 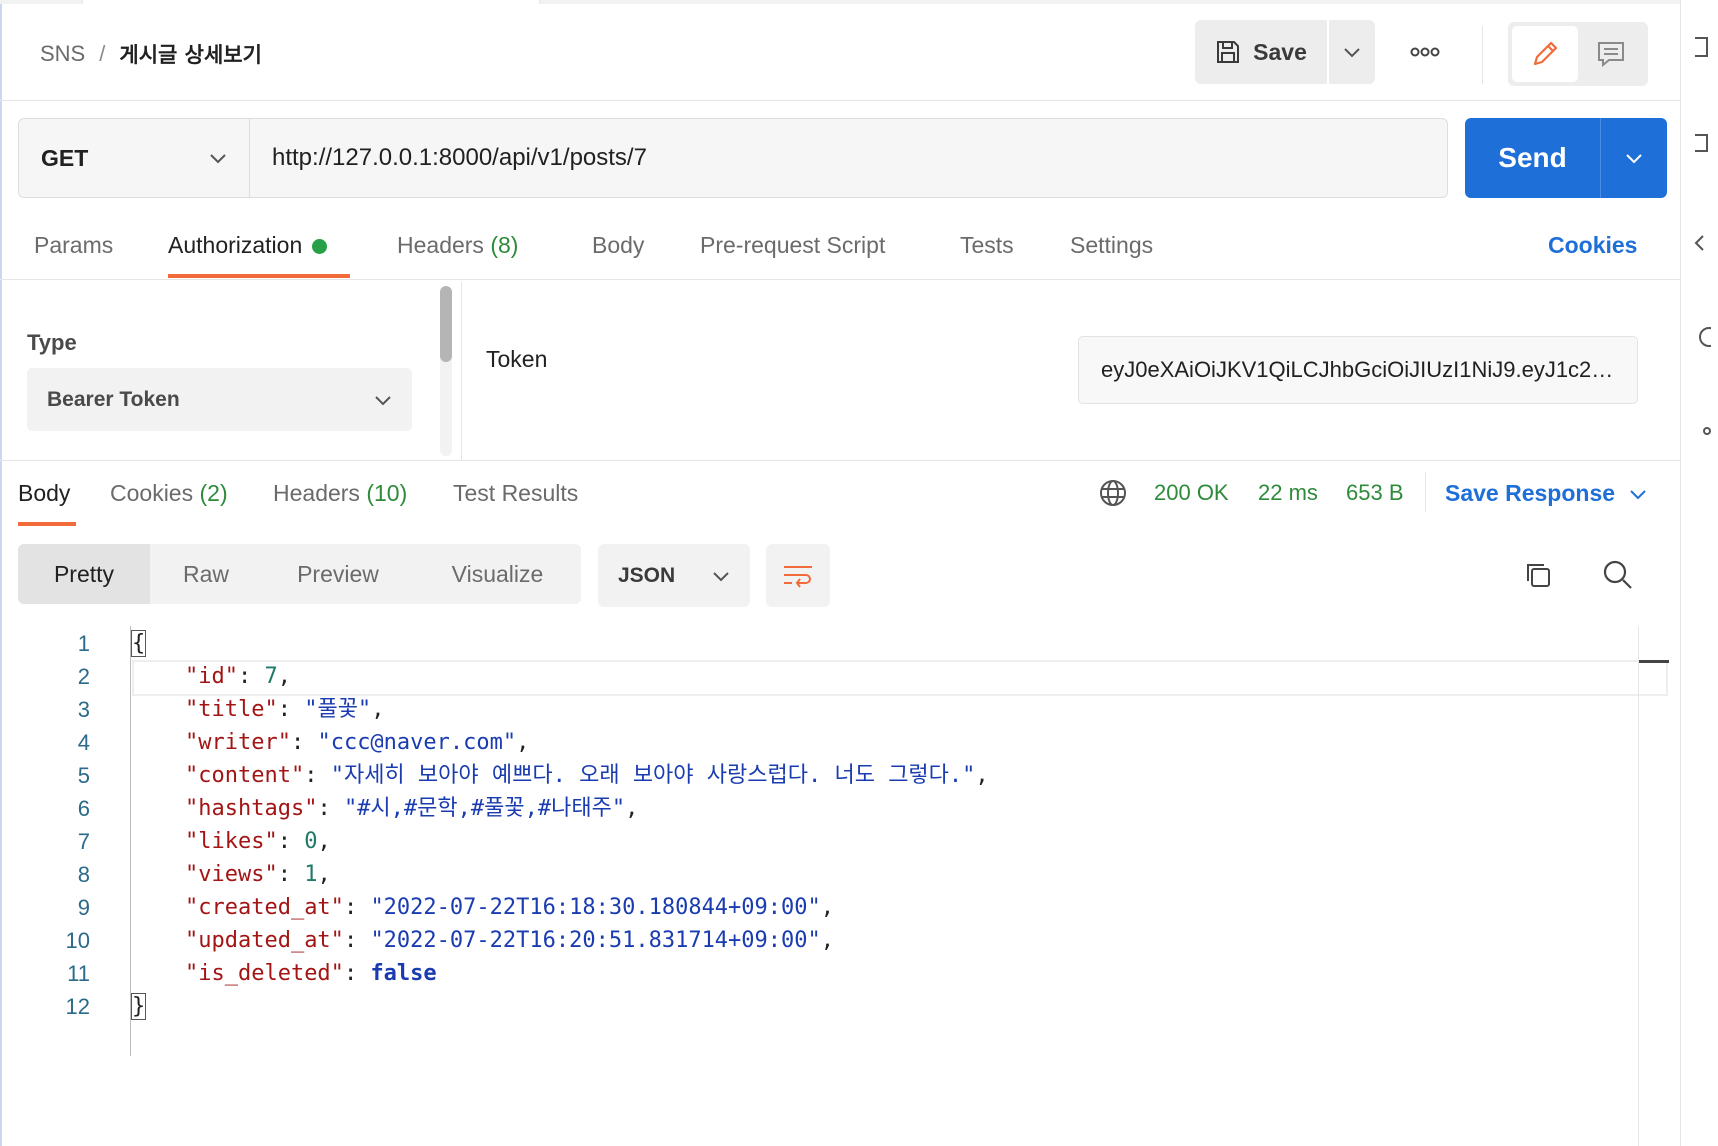 I want to click on json-value: "자세히 보아야 예쁘다. 오래 보아야 사랑스럽다. 너도 그렇다.", so click(x=653, y=775).